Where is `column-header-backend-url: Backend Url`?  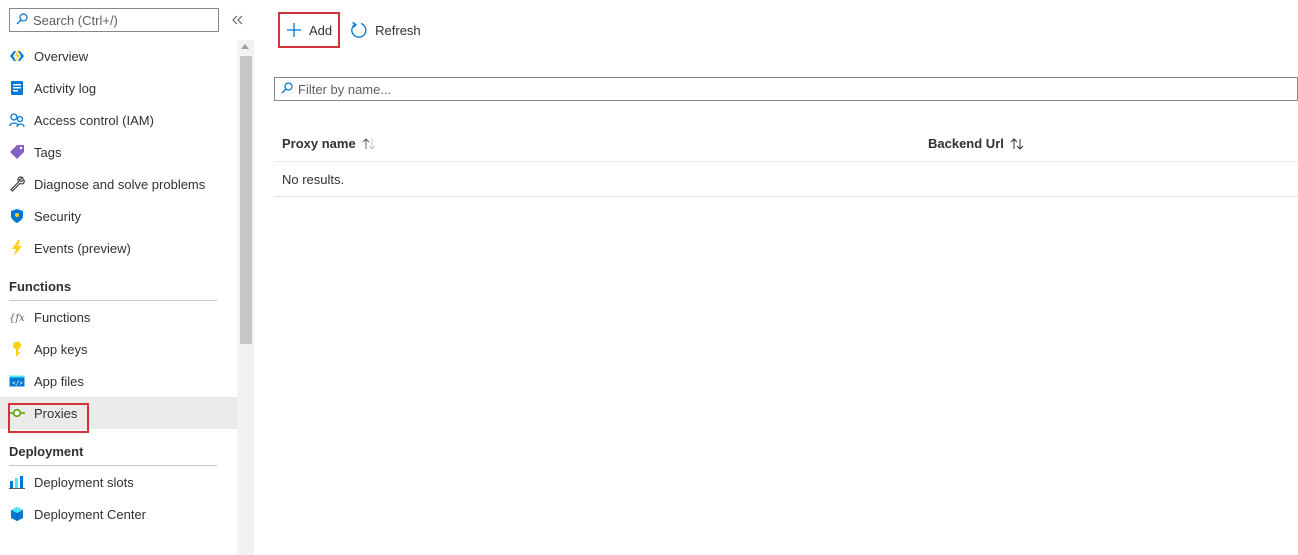 column-header-backend-url: Backend Url is located at coordinates (1109, 143).